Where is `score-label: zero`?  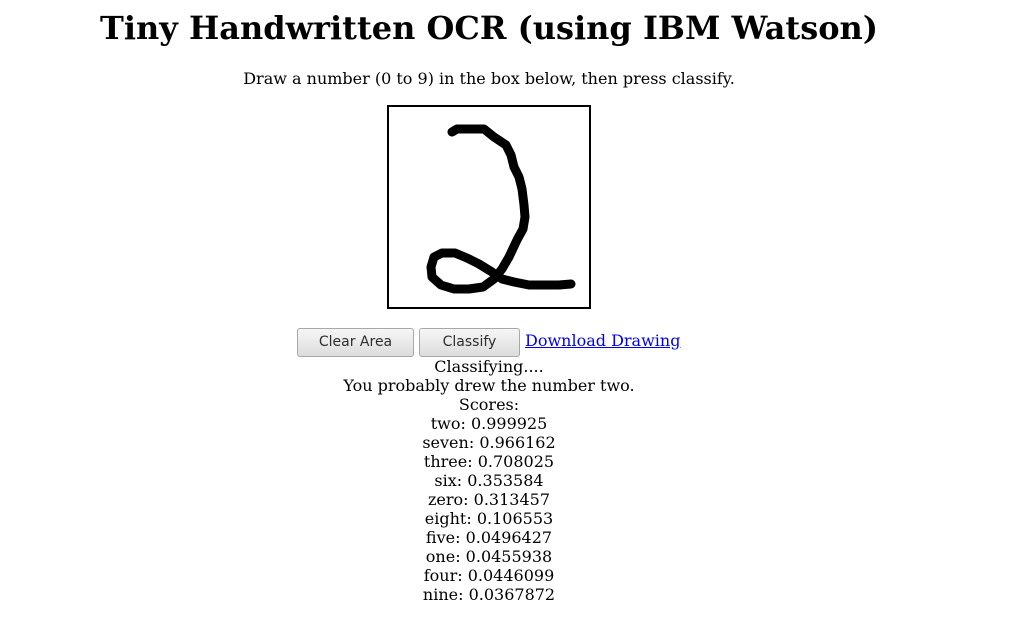
score-label: zero is located at coordinates (445, 499).